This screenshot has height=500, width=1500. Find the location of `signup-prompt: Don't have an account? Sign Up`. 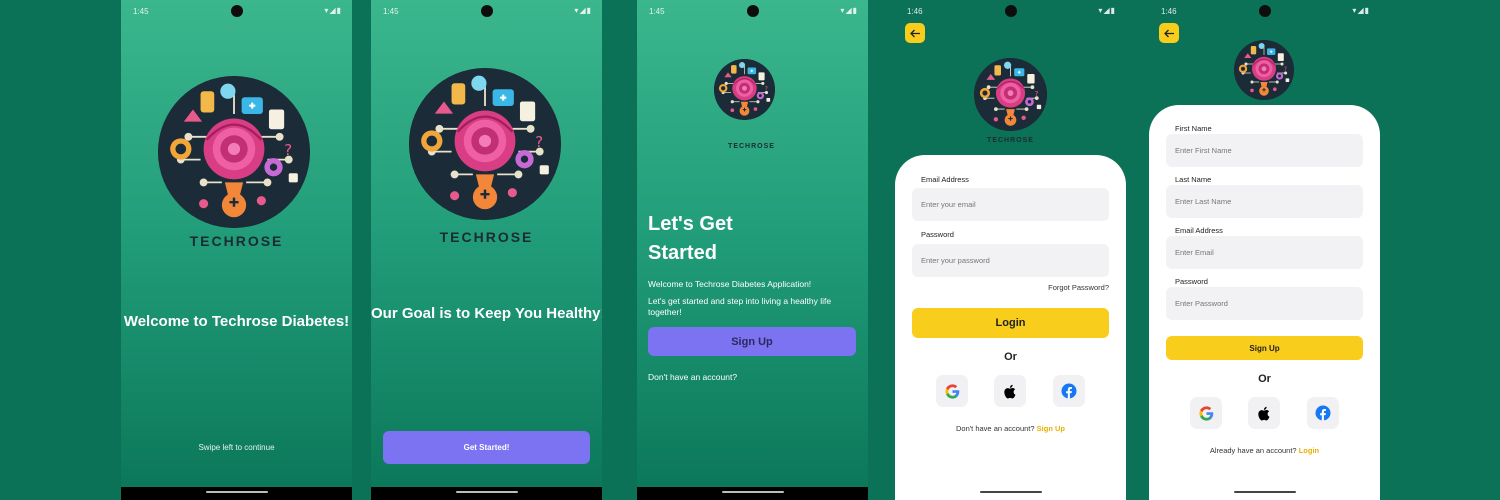

signup-prompt: Don't have an account? Sign Up is located at coordinates (1010, 428).